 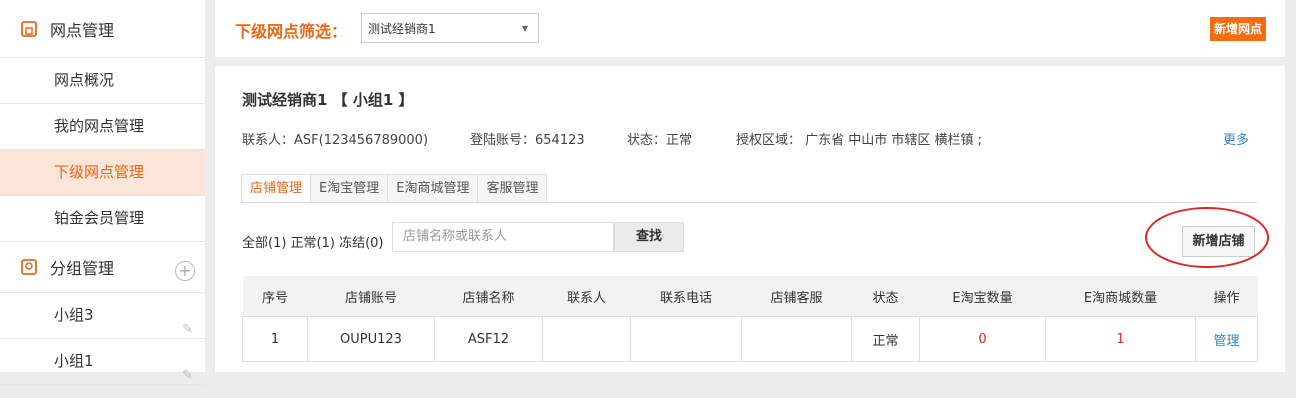 I want to click on group-label: 小组3, so click(x=74, y=315).